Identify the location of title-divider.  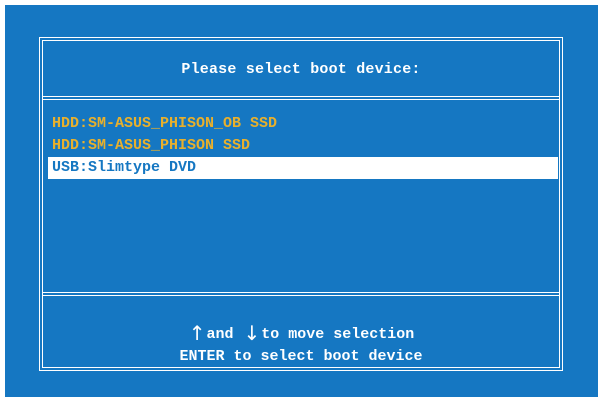
(301, 98).